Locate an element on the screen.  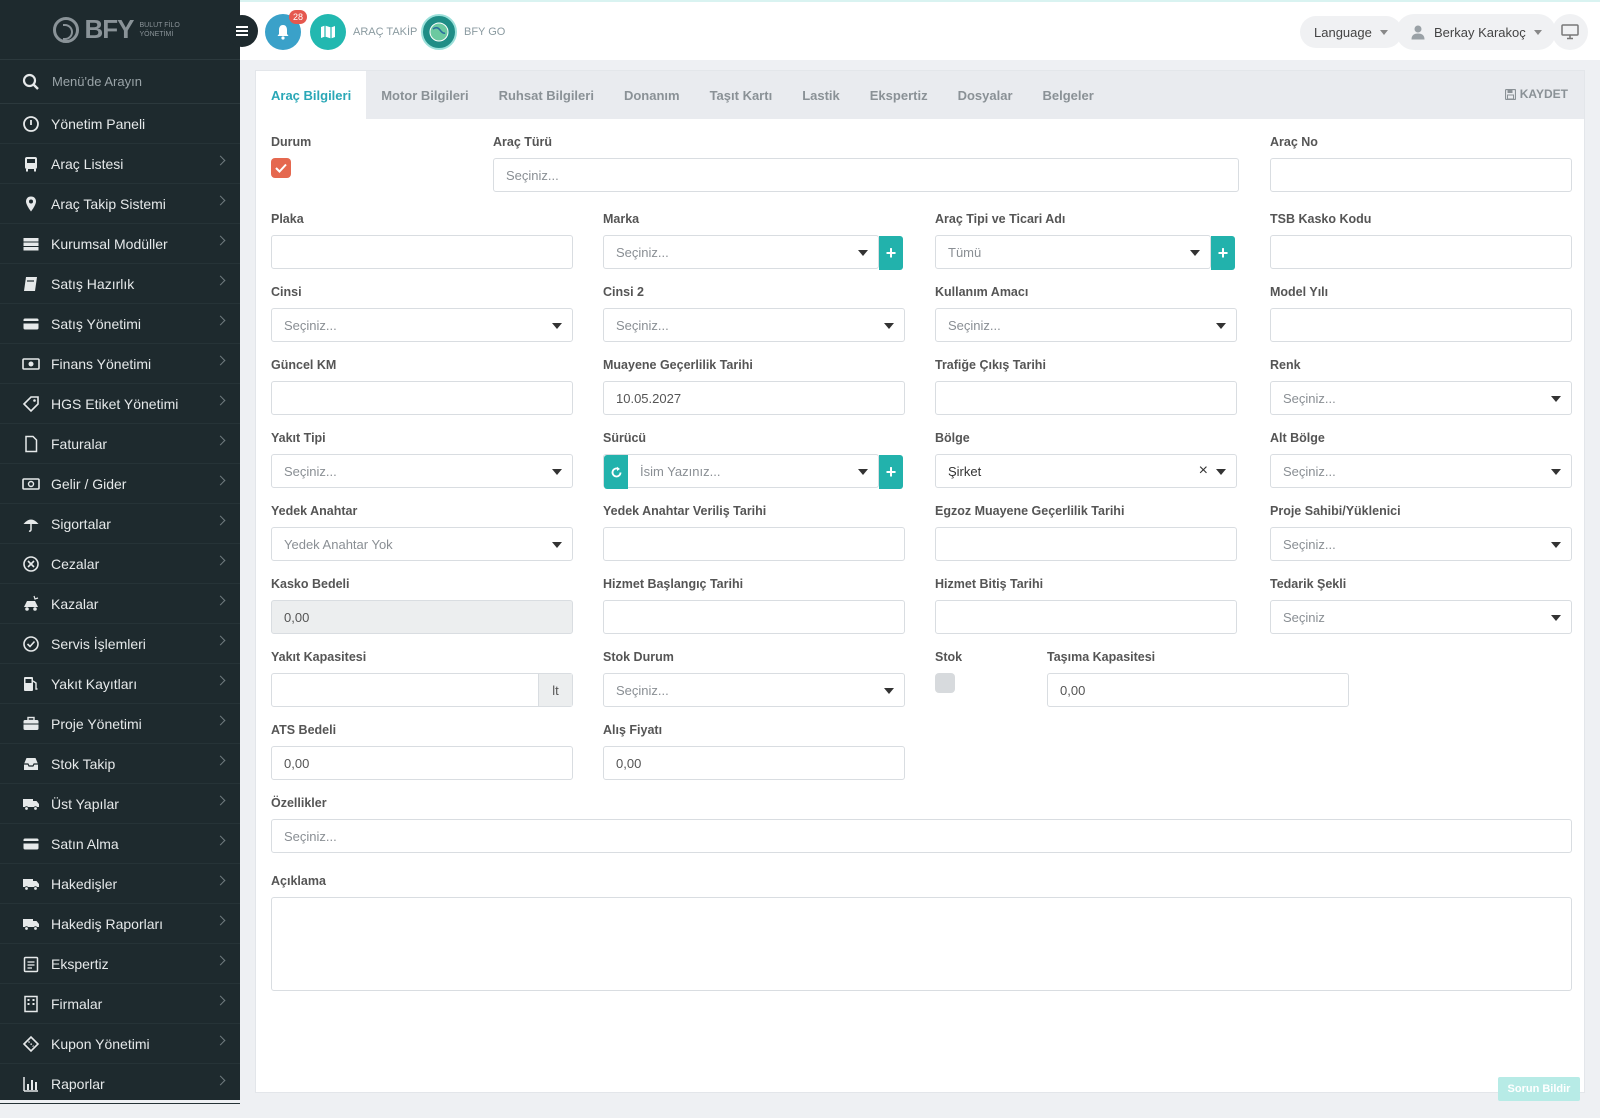
sidebar-item-satış-yönetimi: Satış Yönetimi is located at coordinates (120, 324).